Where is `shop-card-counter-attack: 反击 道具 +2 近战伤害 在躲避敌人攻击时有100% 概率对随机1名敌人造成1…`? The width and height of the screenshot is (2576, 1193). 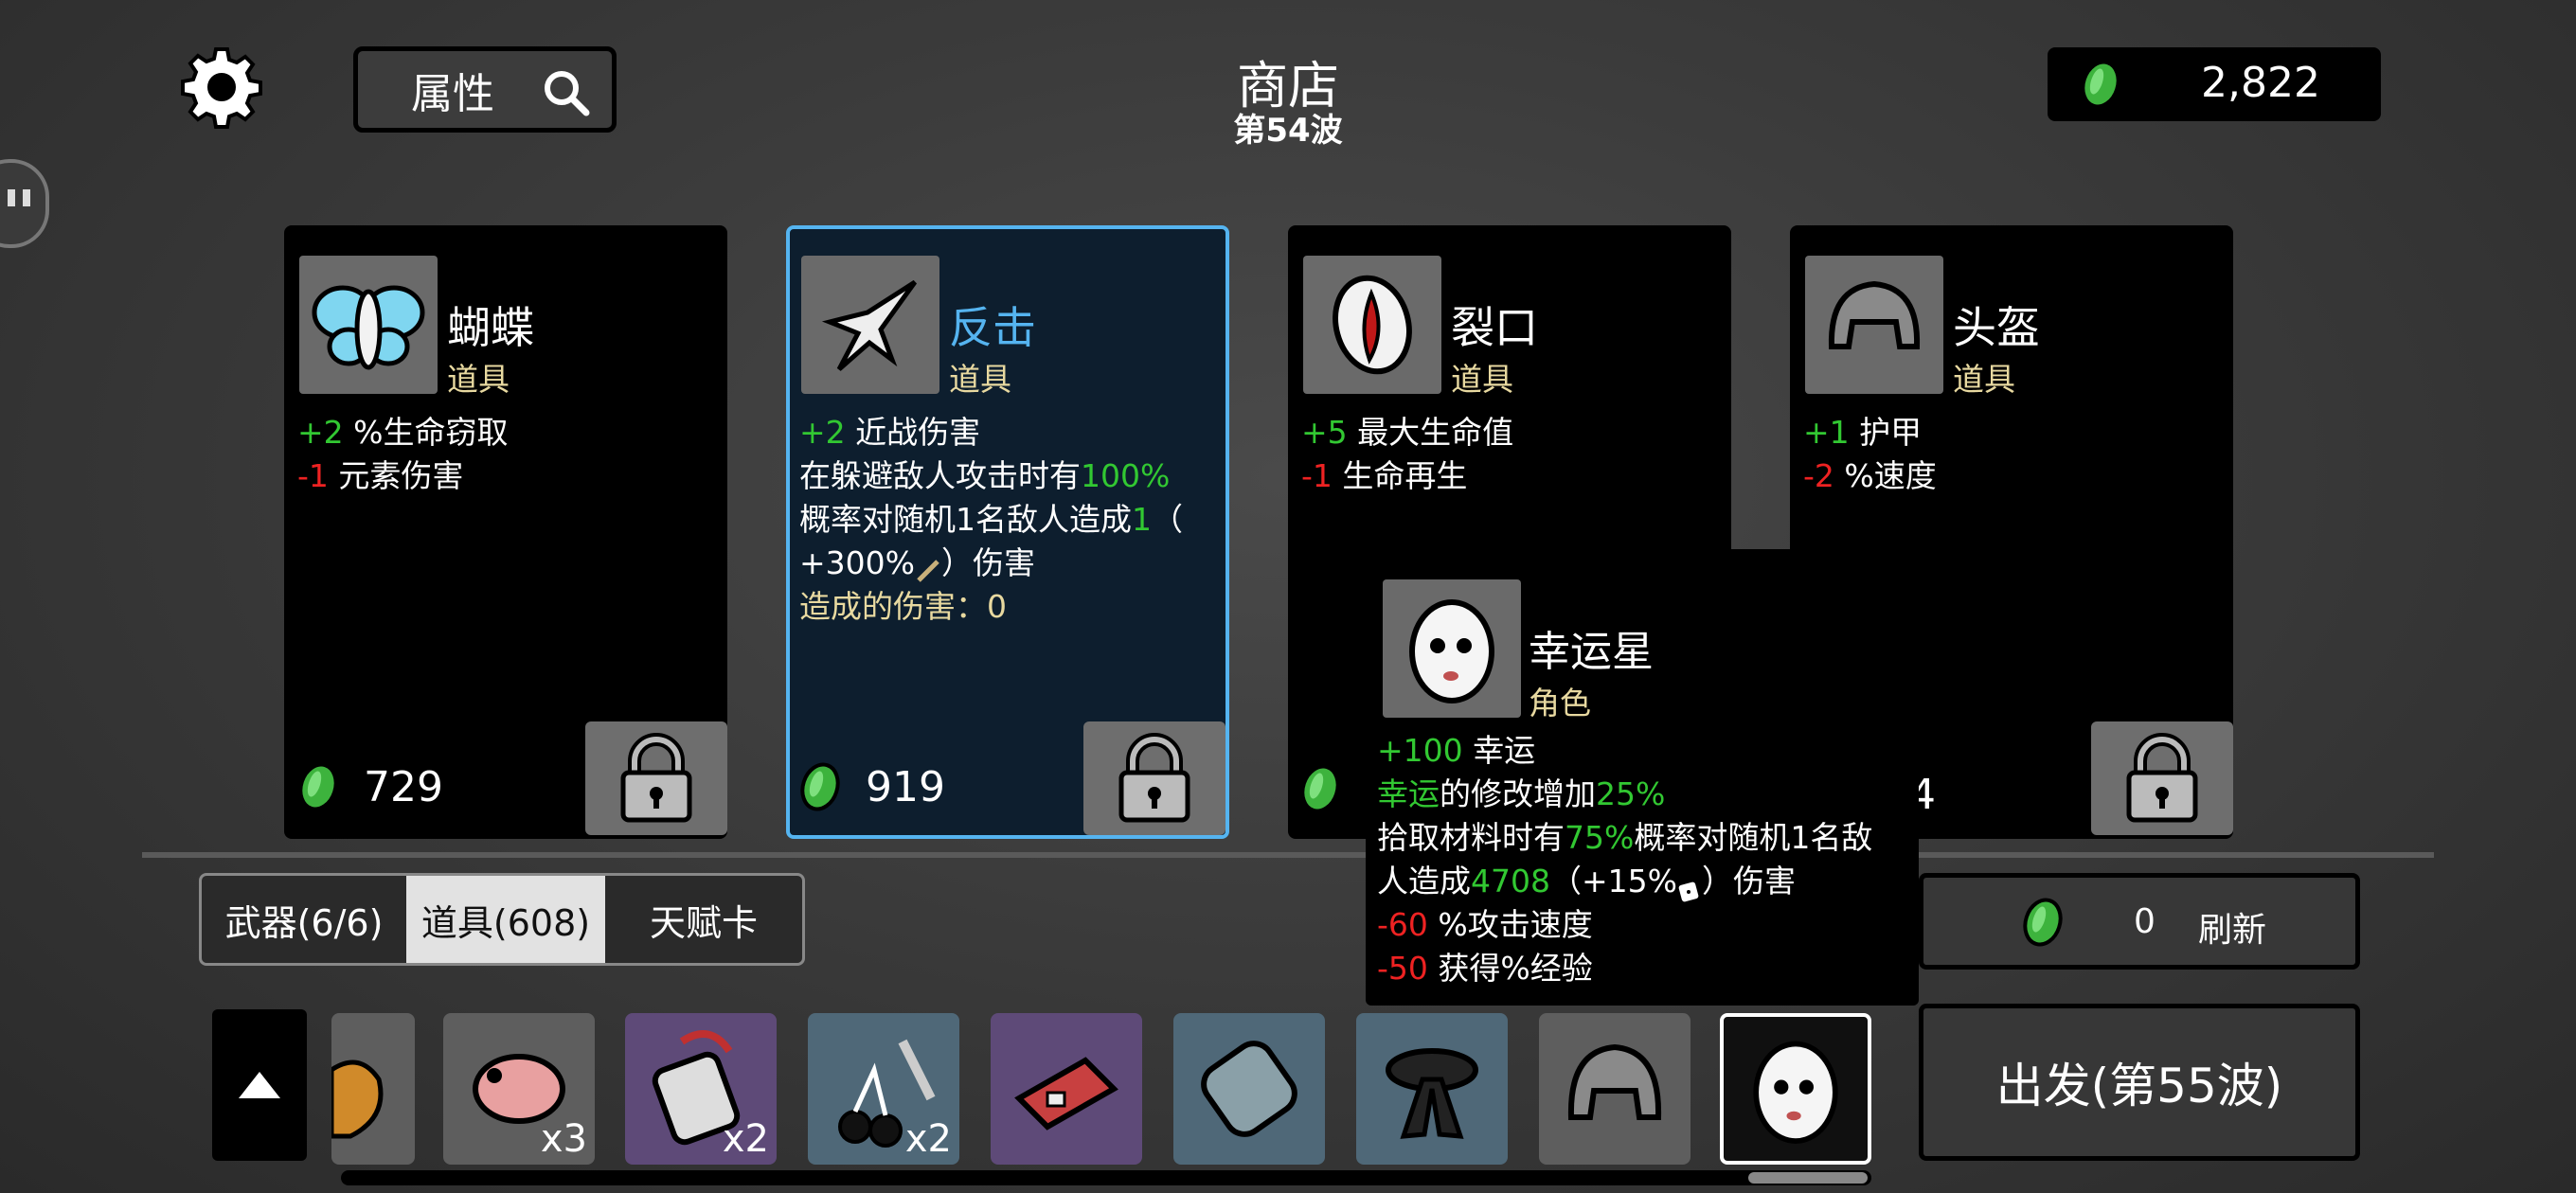 shop-card-counter-attack: 反击 道具 +2 近战伤害 在躲避敌人攻击时有100% 概率对随机1名敌人造成1… is located at coordinates (1007, 532).